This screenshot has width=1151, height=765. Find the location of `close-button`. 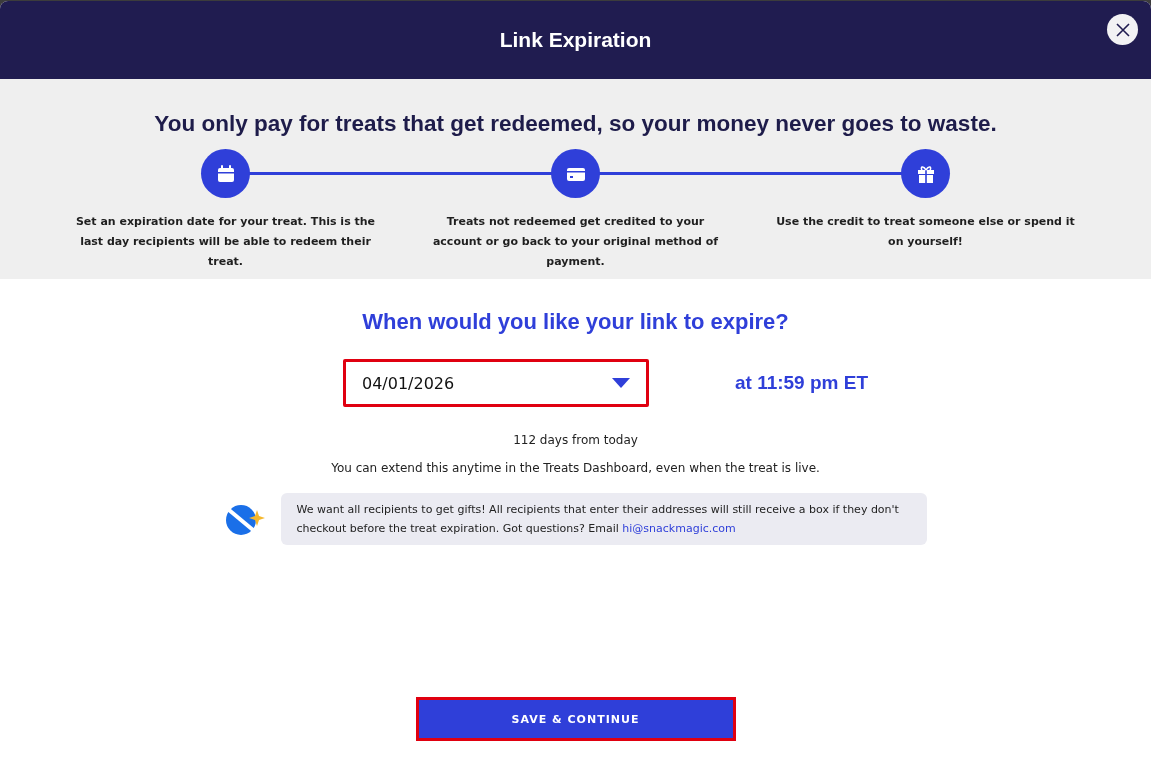

close-button is located at coordinates (1122, 29).